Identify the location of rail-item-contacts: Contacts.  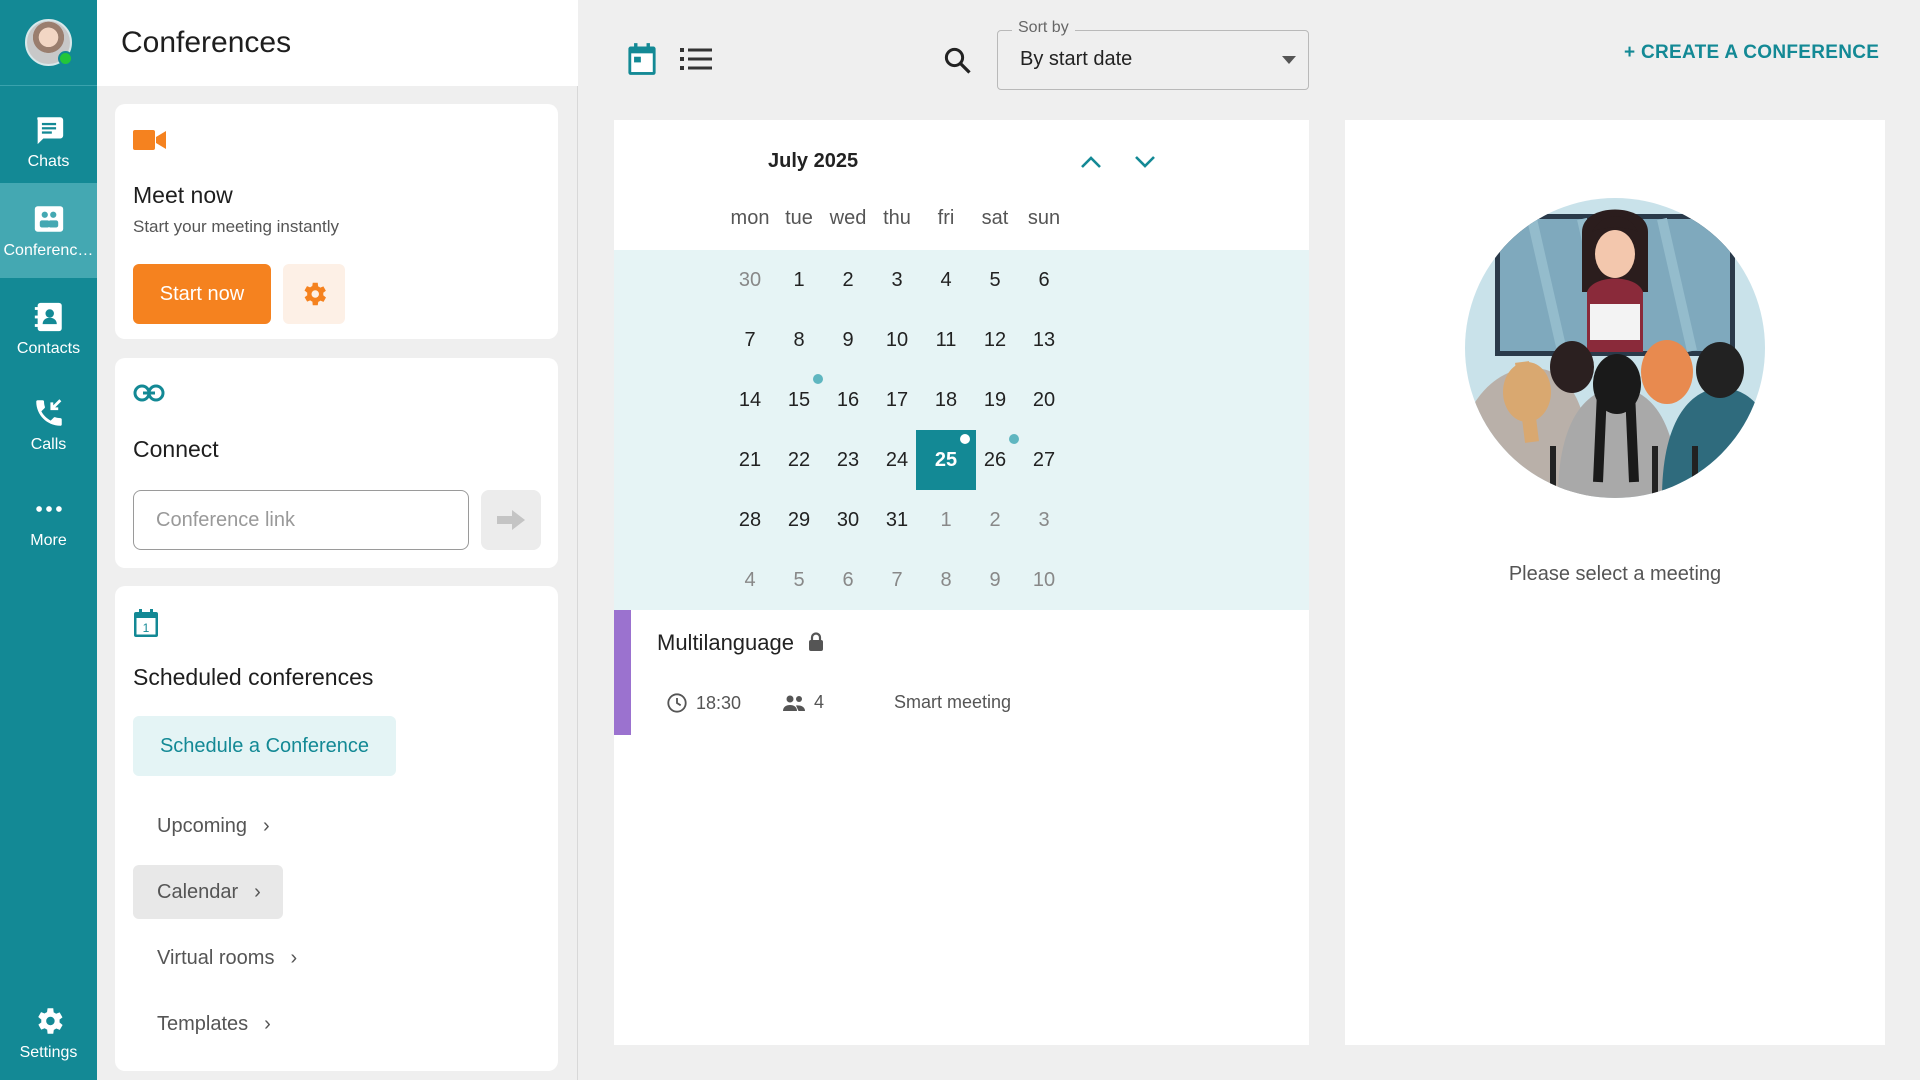
(48, 328).